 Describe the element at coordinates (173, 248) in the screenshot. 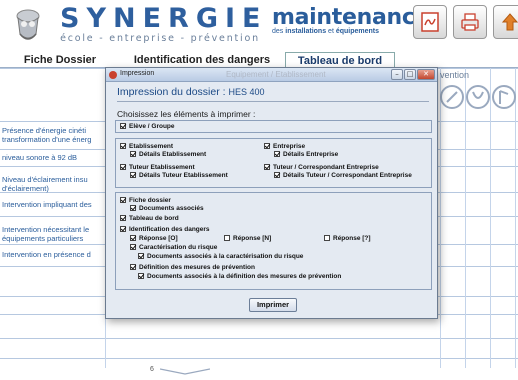

I see `checkbox-caracterisation-risque: Caractérisation du risque` at that location.